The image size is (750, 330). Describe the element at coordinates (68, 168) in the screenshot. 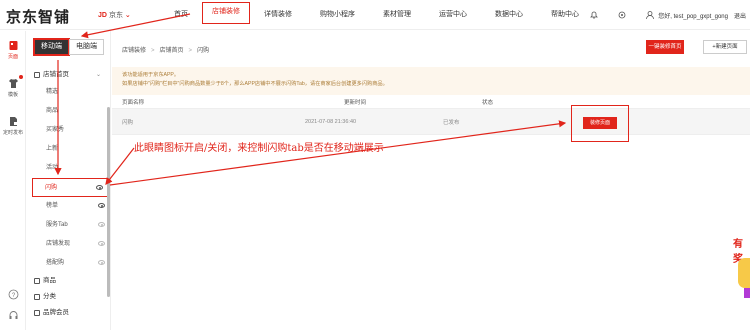

I see `menu-item-activities: 活动` at that location.